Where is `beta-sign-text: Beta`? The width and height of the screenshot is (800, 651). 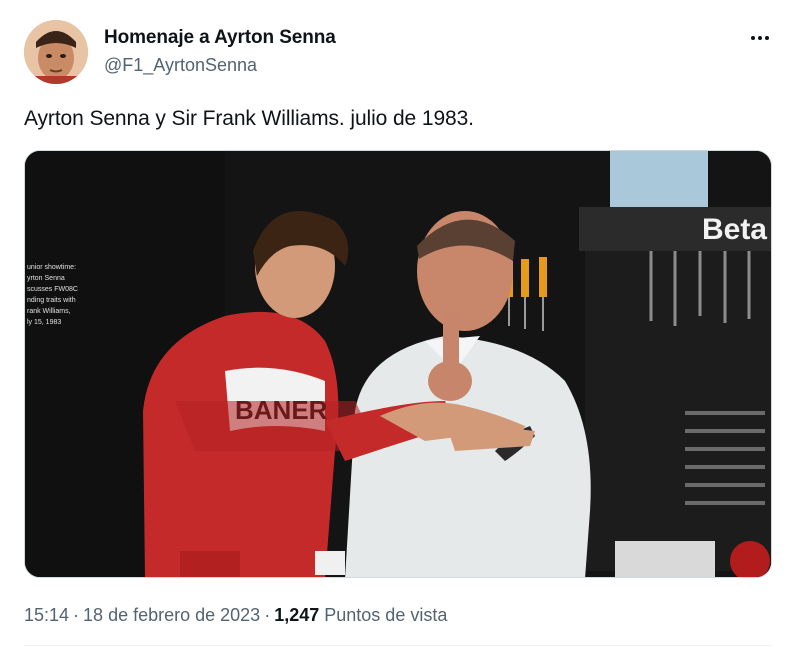 beta-sign-text: Beta is located at coordinates (734, 229).